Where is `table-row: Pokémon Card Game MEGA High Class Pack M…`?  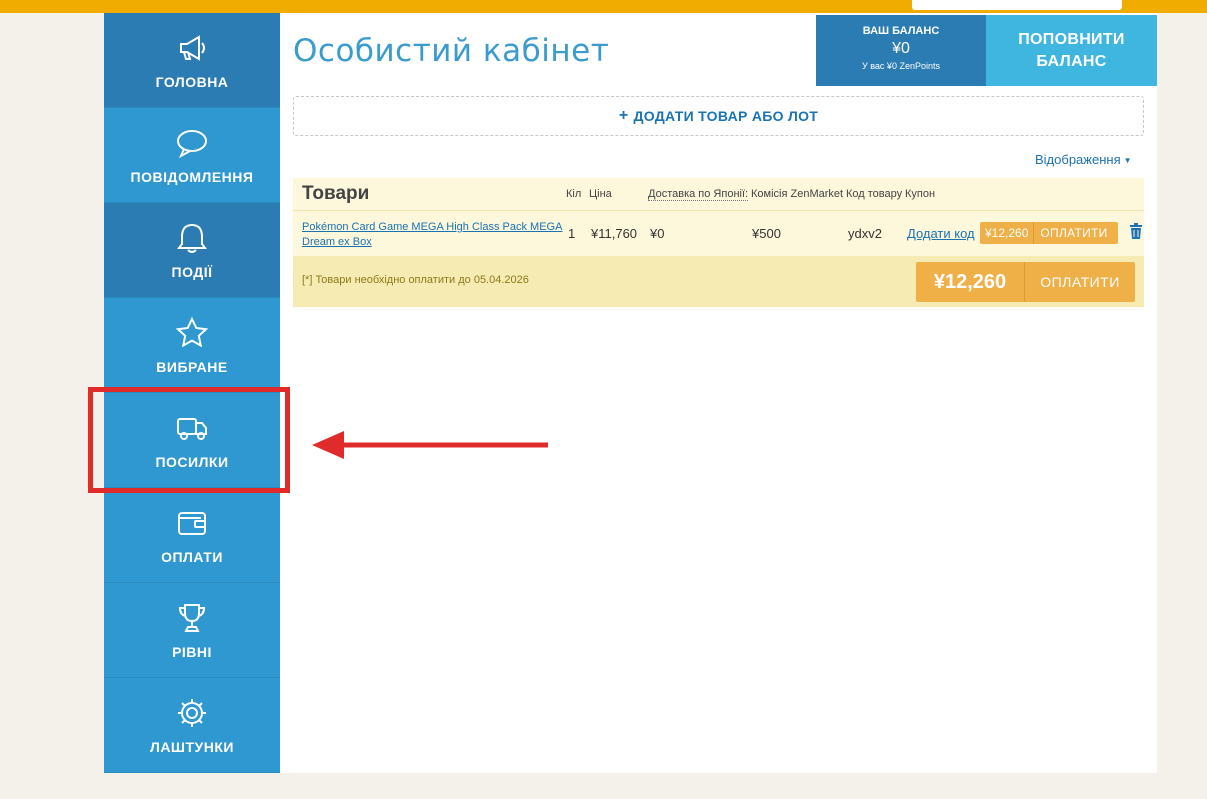 table-row: Pokémon Card Game MEGA High Class Pack M… is located at coordinates (718, 233).